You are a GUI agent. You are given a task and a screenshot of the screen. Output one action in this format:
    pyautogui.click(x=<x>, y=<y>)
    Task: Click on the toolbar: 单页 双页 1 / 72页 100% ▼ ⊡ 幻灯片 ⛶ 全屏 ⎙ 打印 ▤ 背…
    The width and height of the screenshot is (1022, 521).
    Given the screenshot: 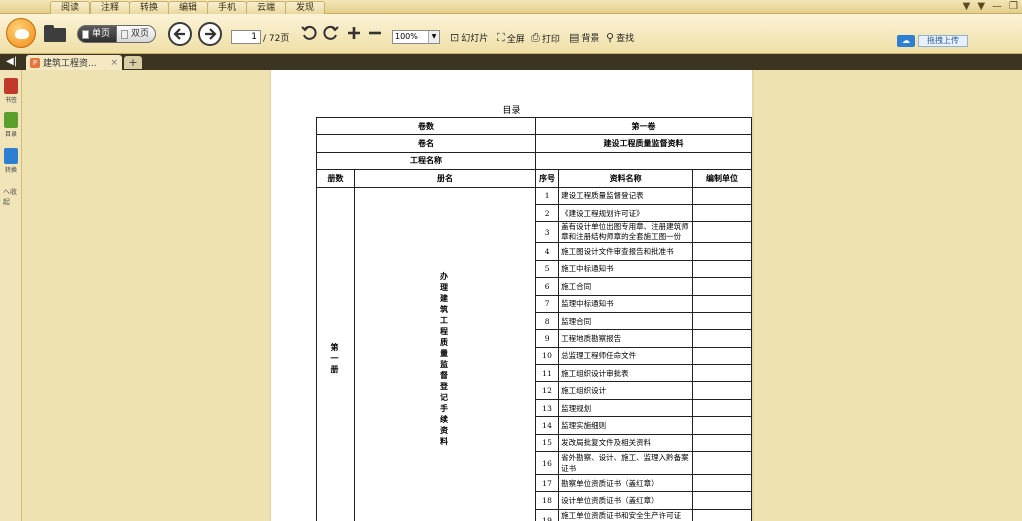 What is the action you would take?
    pyautogui.click(x=511, y=34)
    